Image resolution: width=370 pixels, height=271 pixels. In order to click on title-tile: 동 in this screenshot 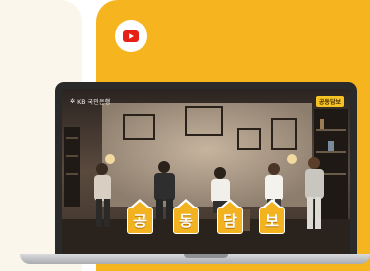, I will do `click(186, 216)`.